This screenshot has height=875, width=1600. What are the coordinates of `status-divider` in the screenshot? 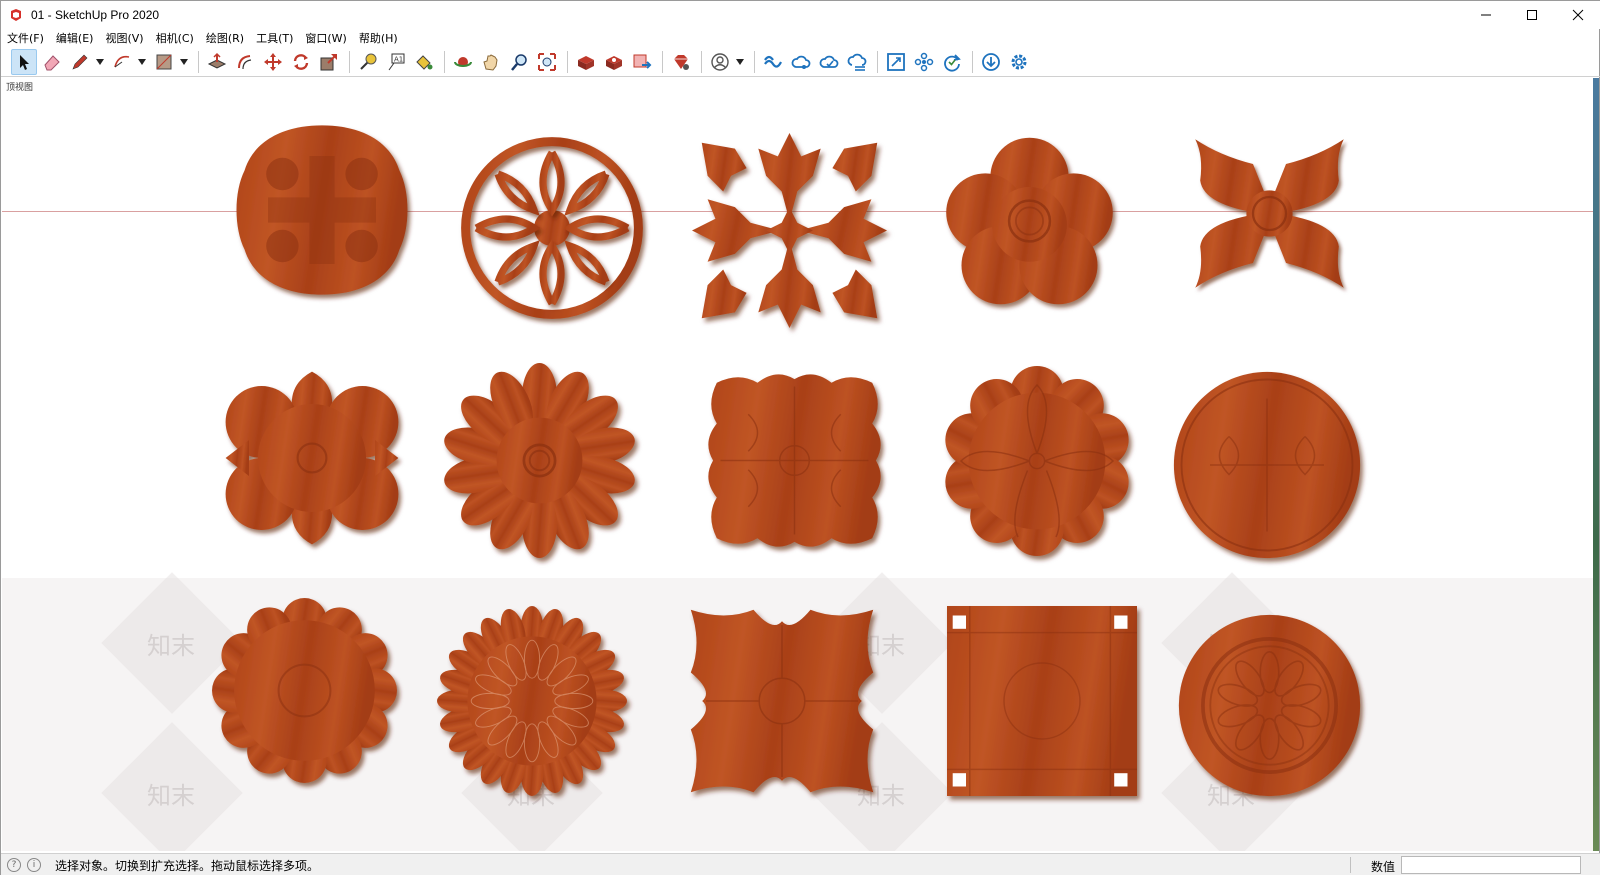 It's located at (1350, 865).